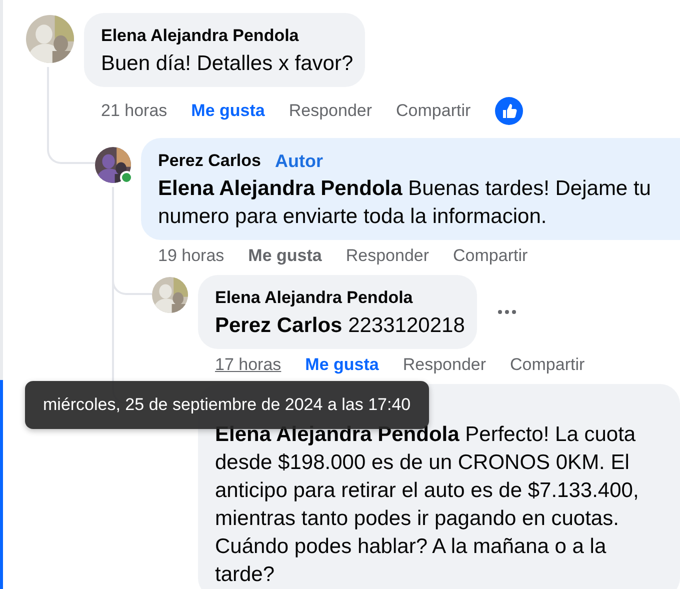  I want to click on more-options-icon, so click(506, 312).